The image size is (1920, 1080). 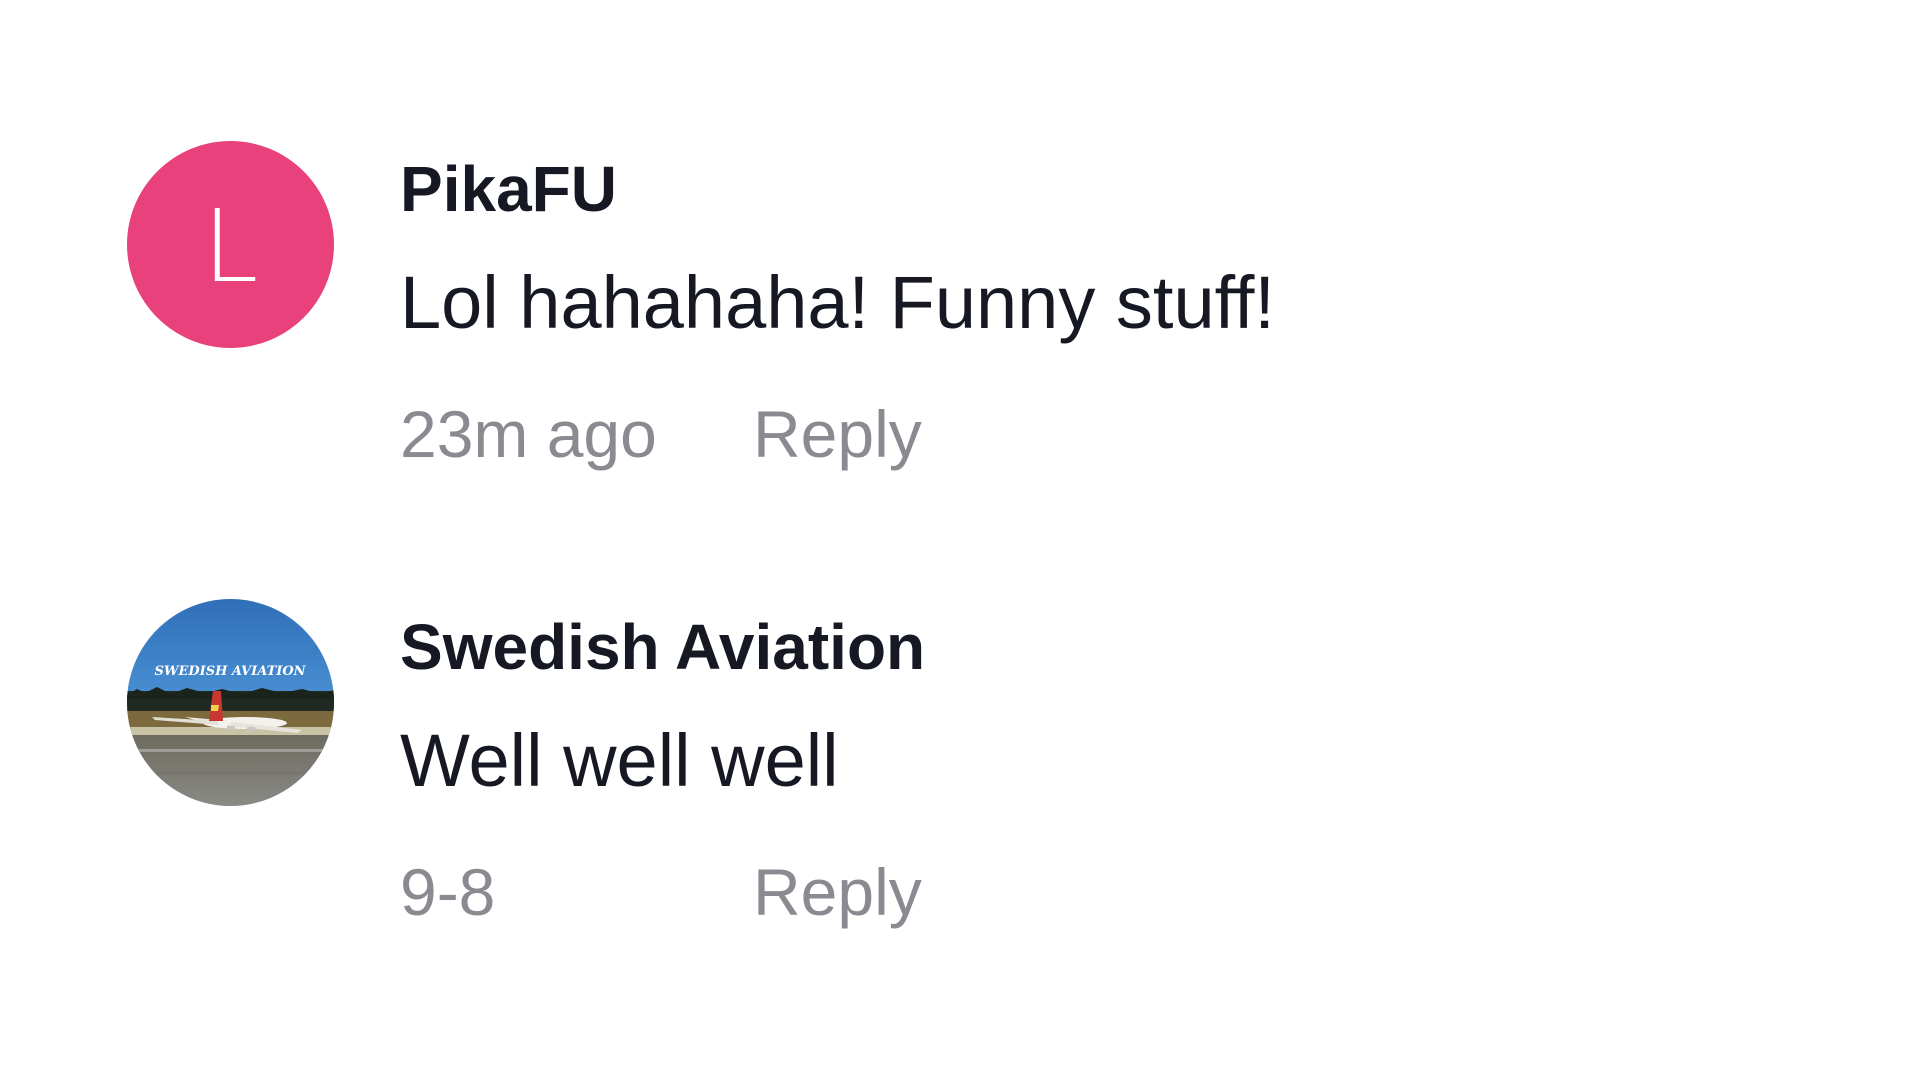 I want to click on comment-username: Swedish Aviation, so click(x=662, y=647).